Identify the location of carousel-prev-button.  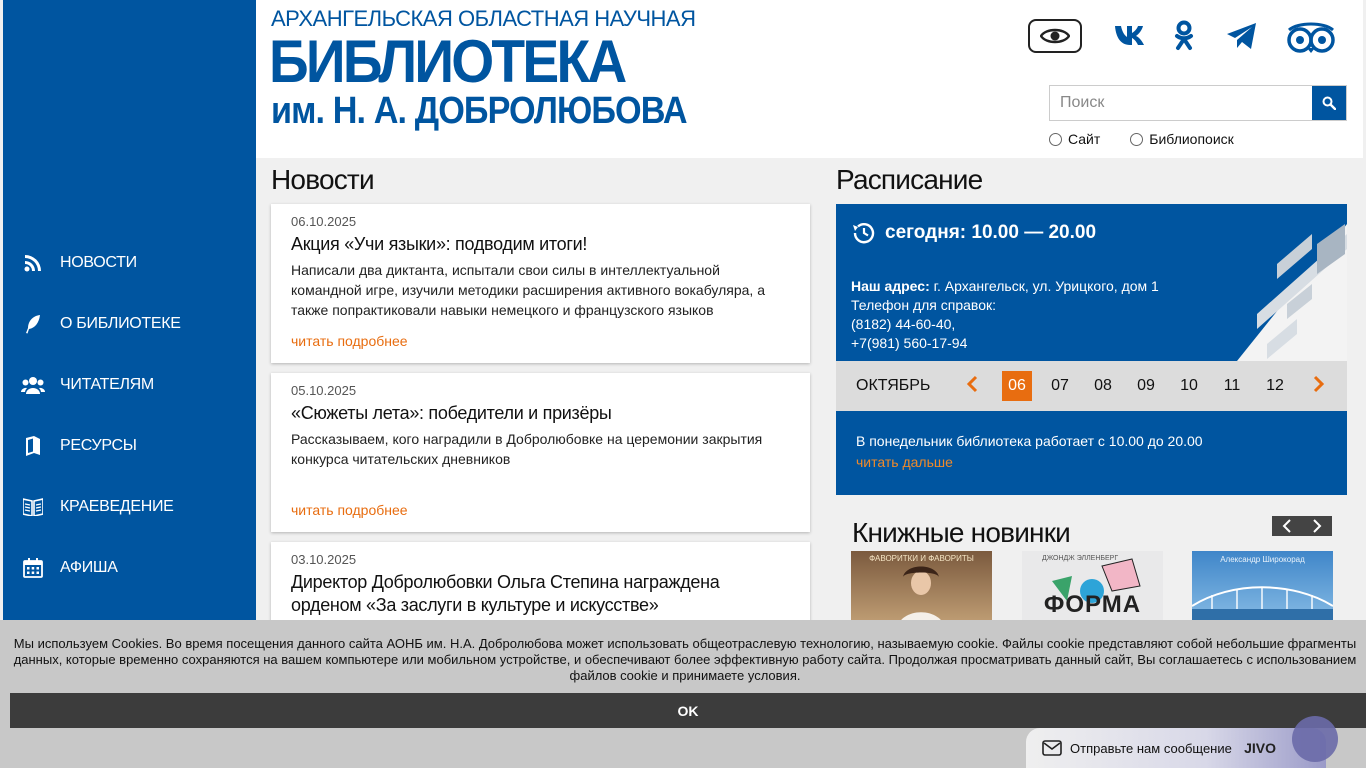
(1287, 526).